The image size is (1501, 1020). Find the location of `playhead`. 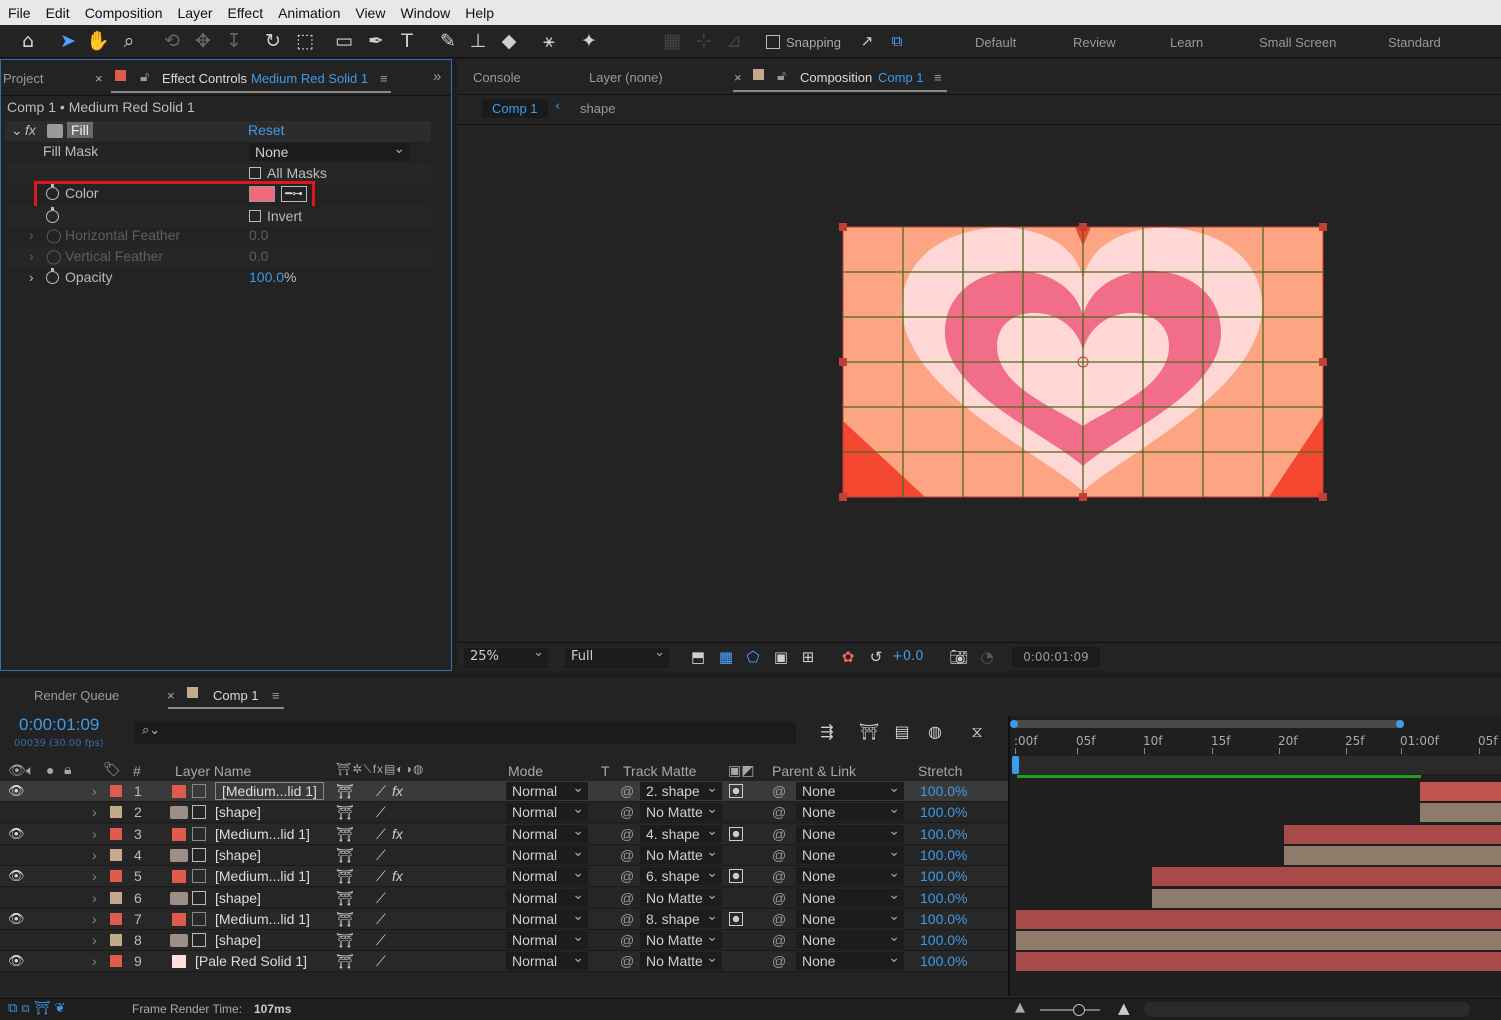

playhead is located at coordinates (1015, 765).